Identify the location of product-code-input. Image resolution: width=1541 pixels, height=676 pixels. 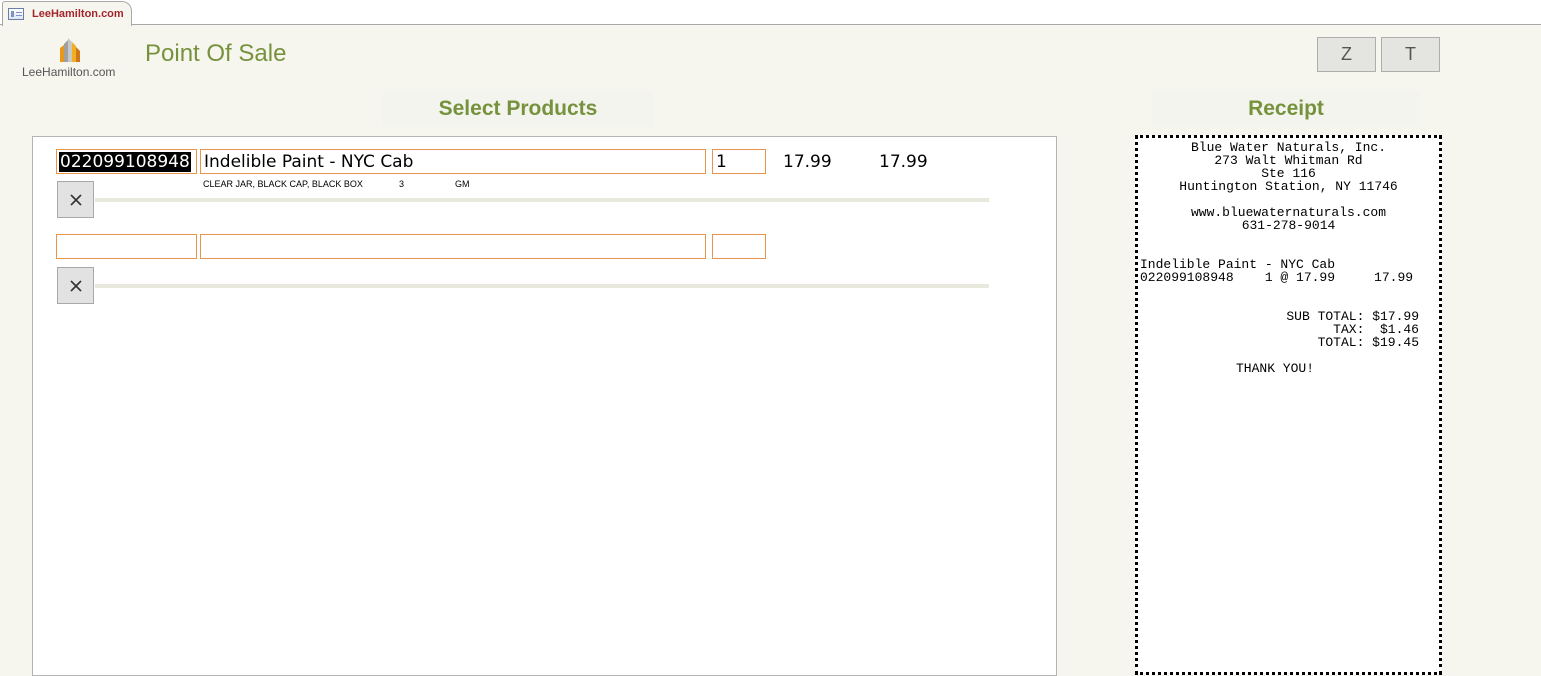
(126, 246).